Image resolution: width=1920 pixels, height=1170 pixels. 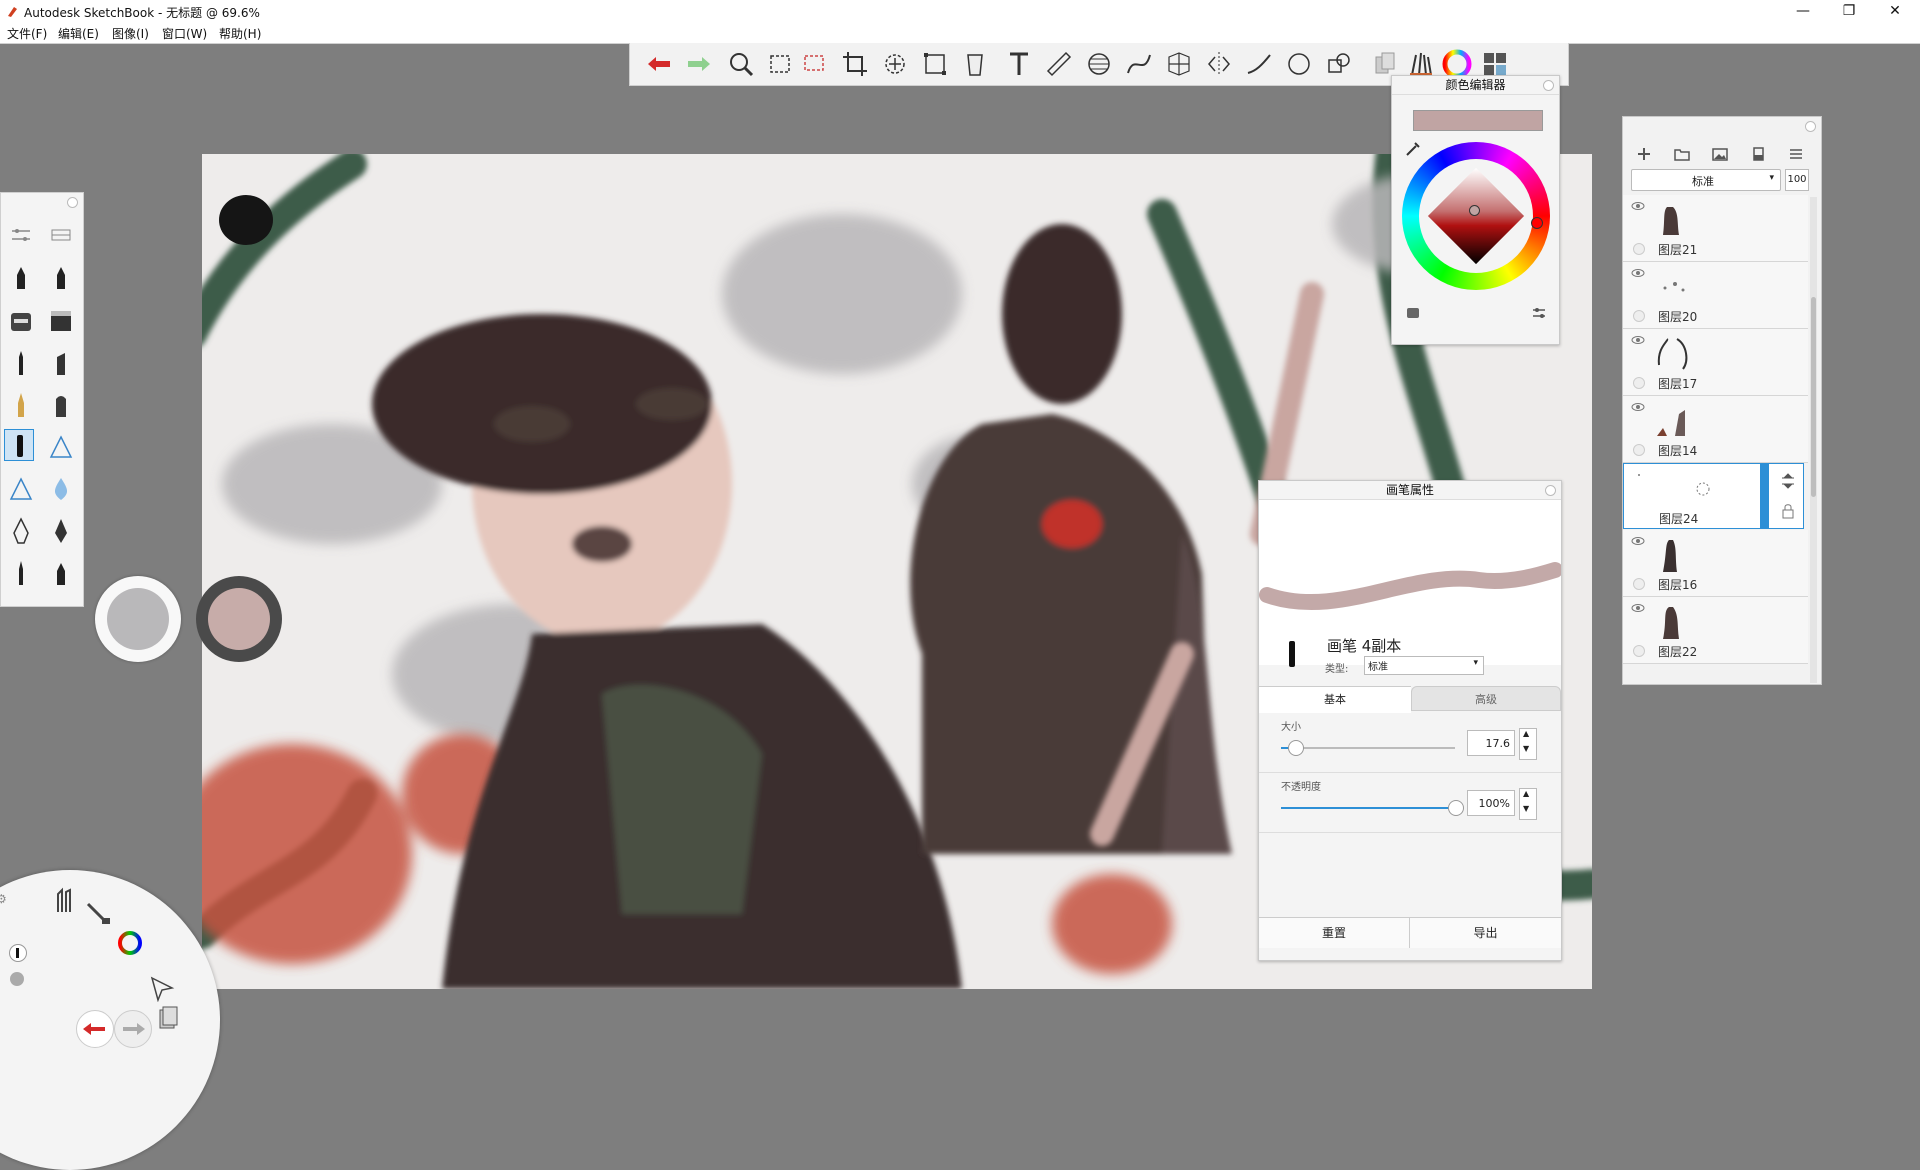 What do you see at coordinates (1537, 223) in the screenshot?
I see `hue-picker-handle` at bounding box center [1537, 223].